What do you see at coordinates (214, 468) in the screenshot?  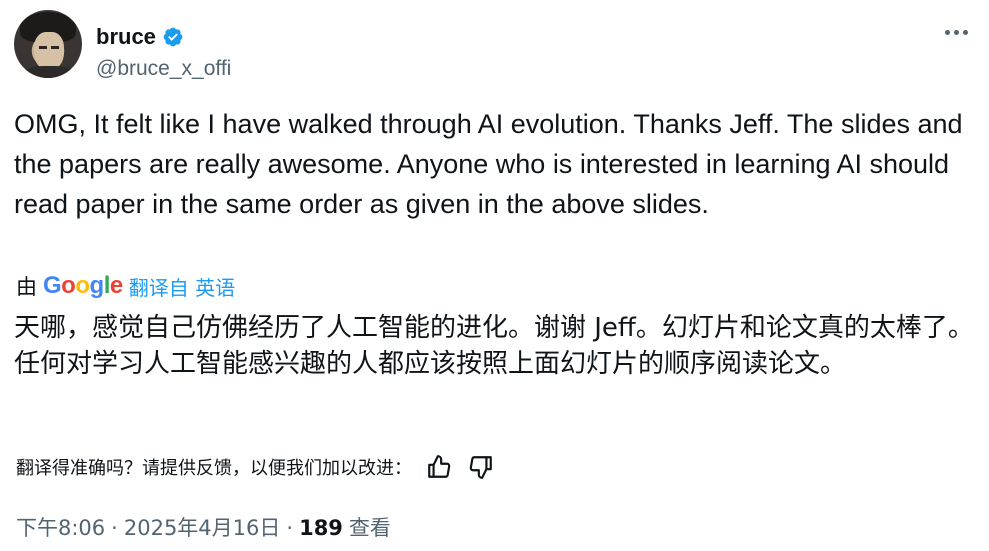 I see `feedback-prompt: 翻译得准确吗？请提供反馈，以便我们加以改进：` at bounding box center [214, 468].